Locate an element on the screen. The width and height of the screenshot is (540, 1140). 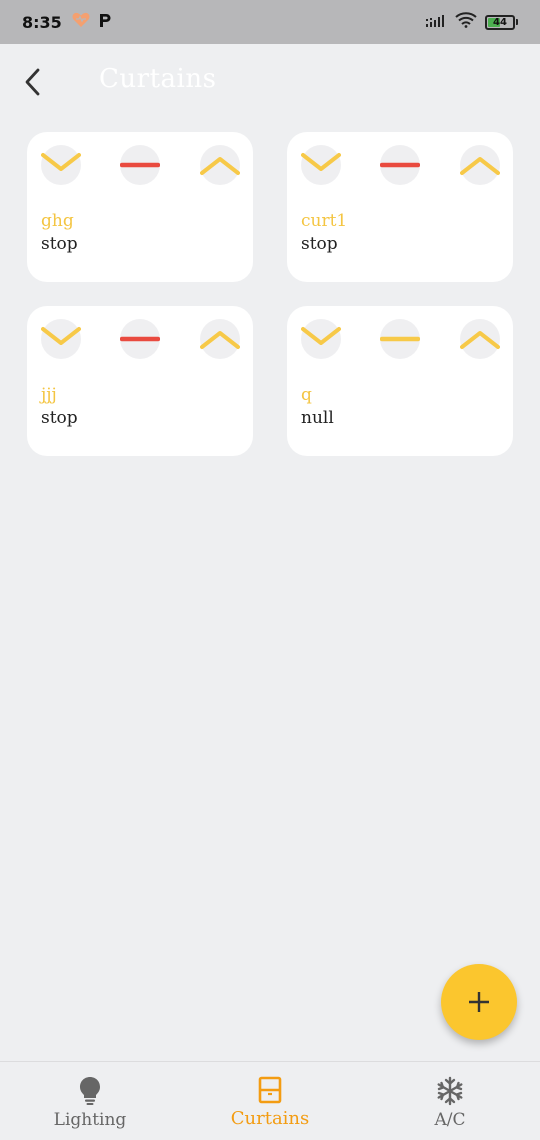
status-bar: 8:35 44 is located at coordinates (270, 22).